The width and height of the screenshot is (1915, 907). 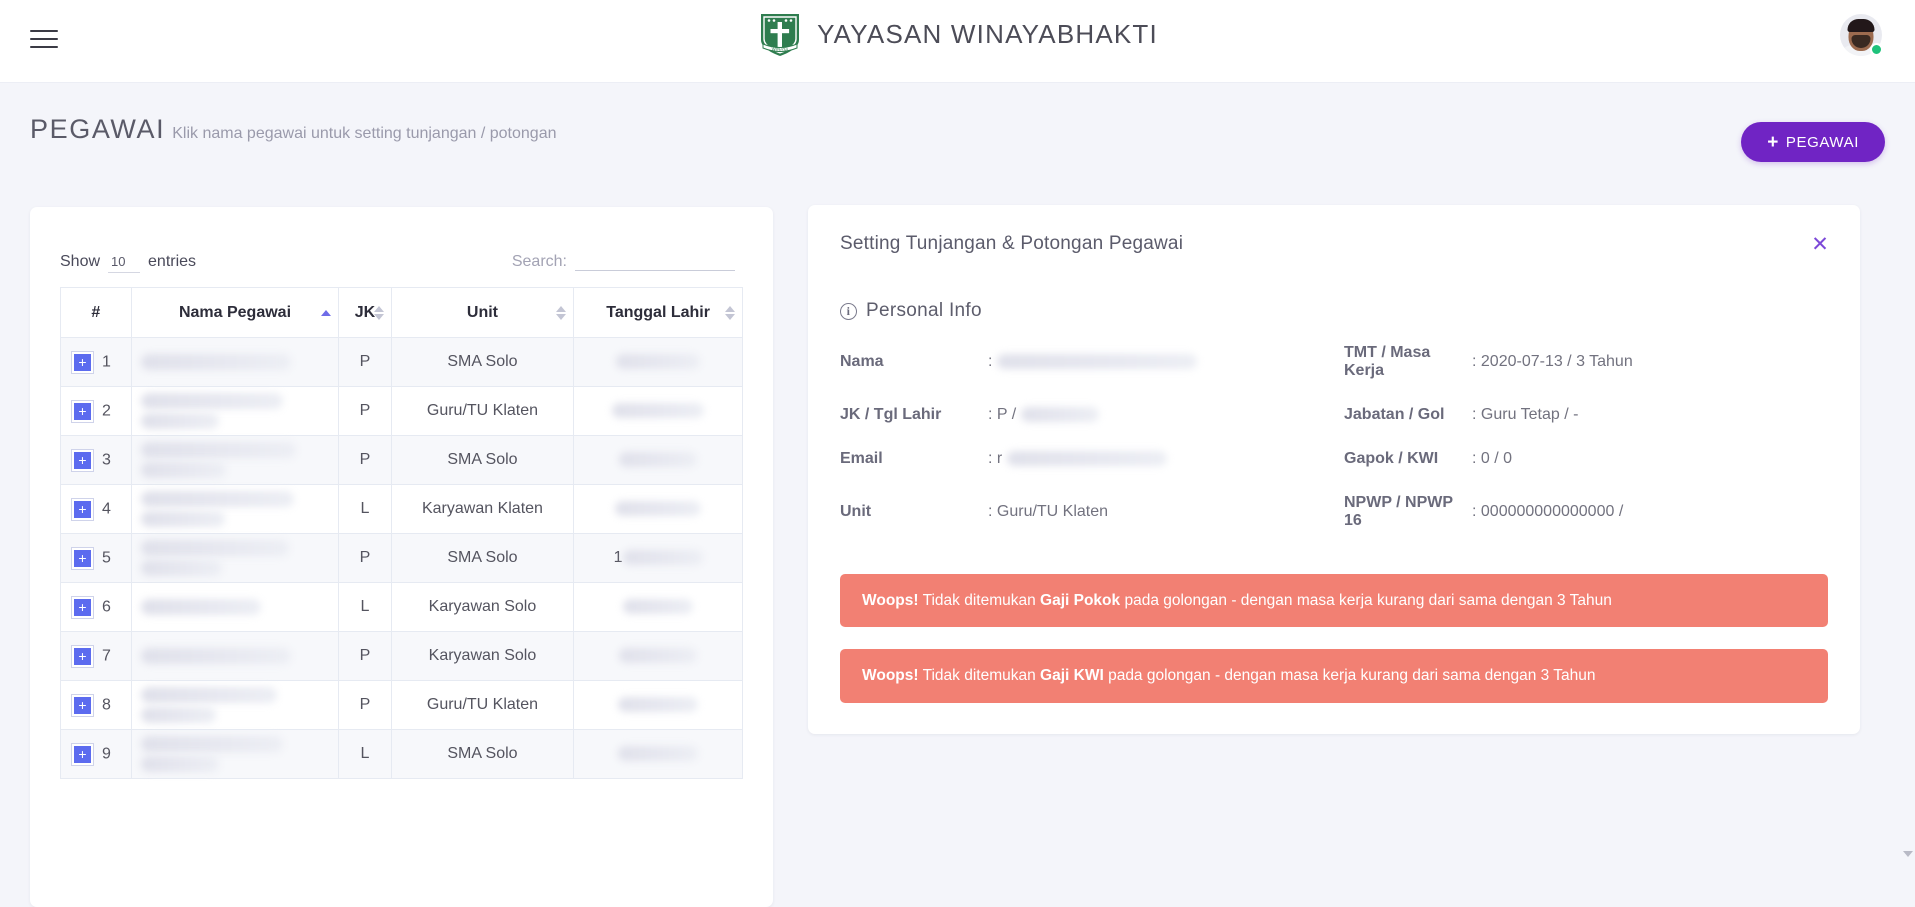 I want to click on table-row: +7 P Karyawan Solo, so click(x=401, y=656).